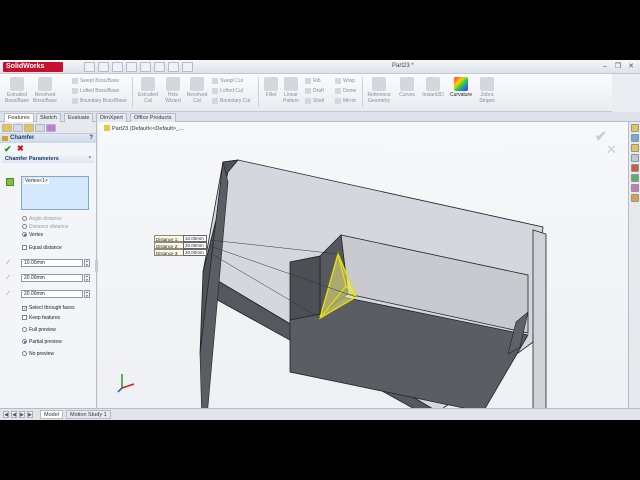  I want to click on ok-button: ✔, so click(8, 149).